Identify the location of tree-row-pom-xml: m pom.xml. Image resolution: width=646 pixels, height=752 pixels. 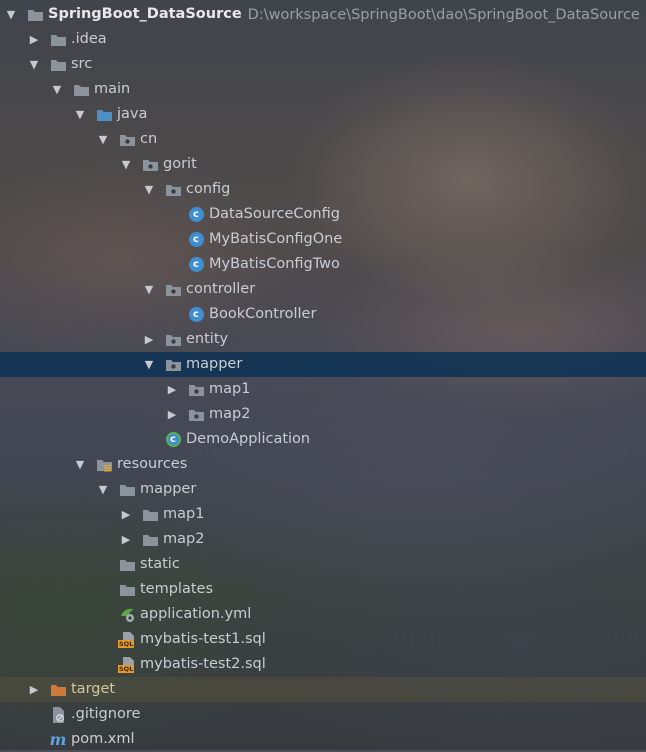
(323, 739).